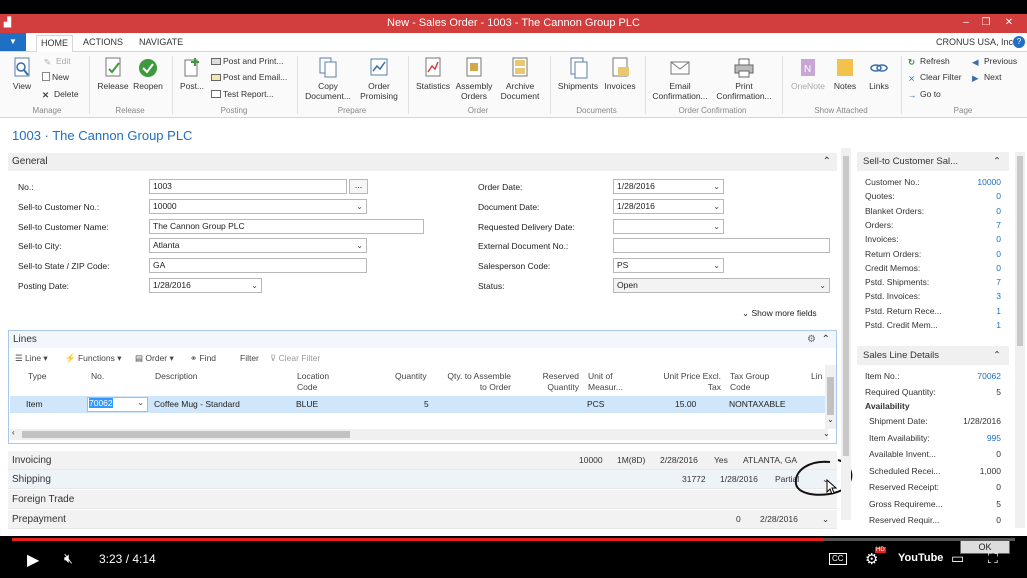  I want to click on statistics-button: Statistics, so click(433, 74).